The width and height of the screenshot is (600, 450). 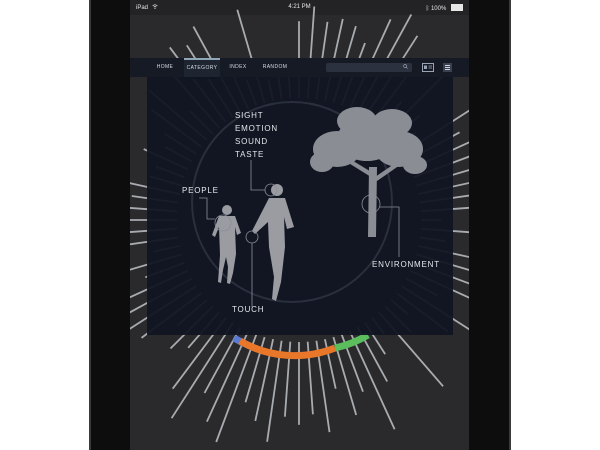 What do you see at coordinates (406, 264) in the screenshot?
I see `environment-label: ENVIRONMENT` at bounding box center [406, 264].